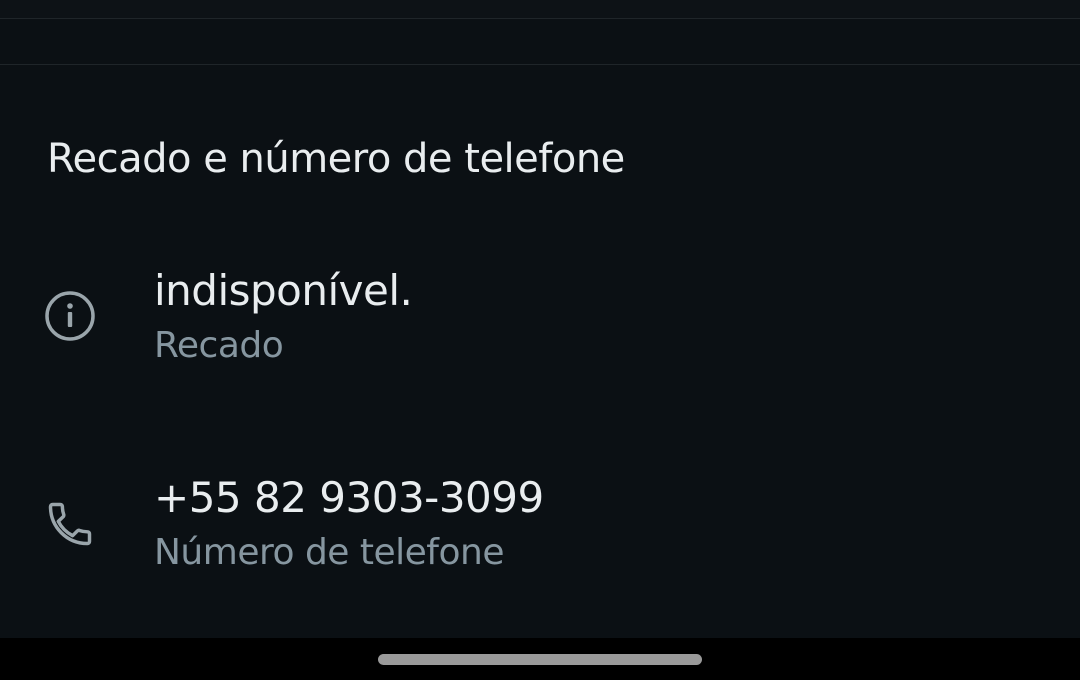 This screenshot has width=1080, height=680. What do you see at coordinates (336, 159) in the screenshot?
I see `section-title: Recado e número de telefone` at bounding box center [336, 159].